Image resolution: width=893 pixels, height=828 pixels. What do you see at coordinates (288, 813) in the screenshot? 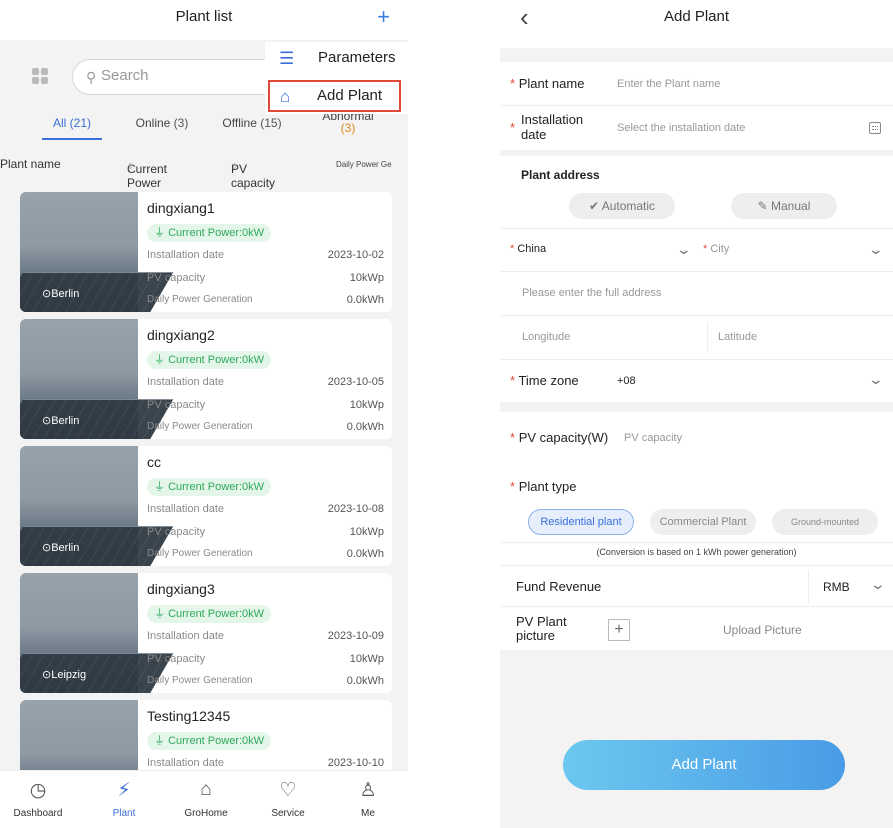
I see `nav-label: Service` at bounding box center [288, 813].